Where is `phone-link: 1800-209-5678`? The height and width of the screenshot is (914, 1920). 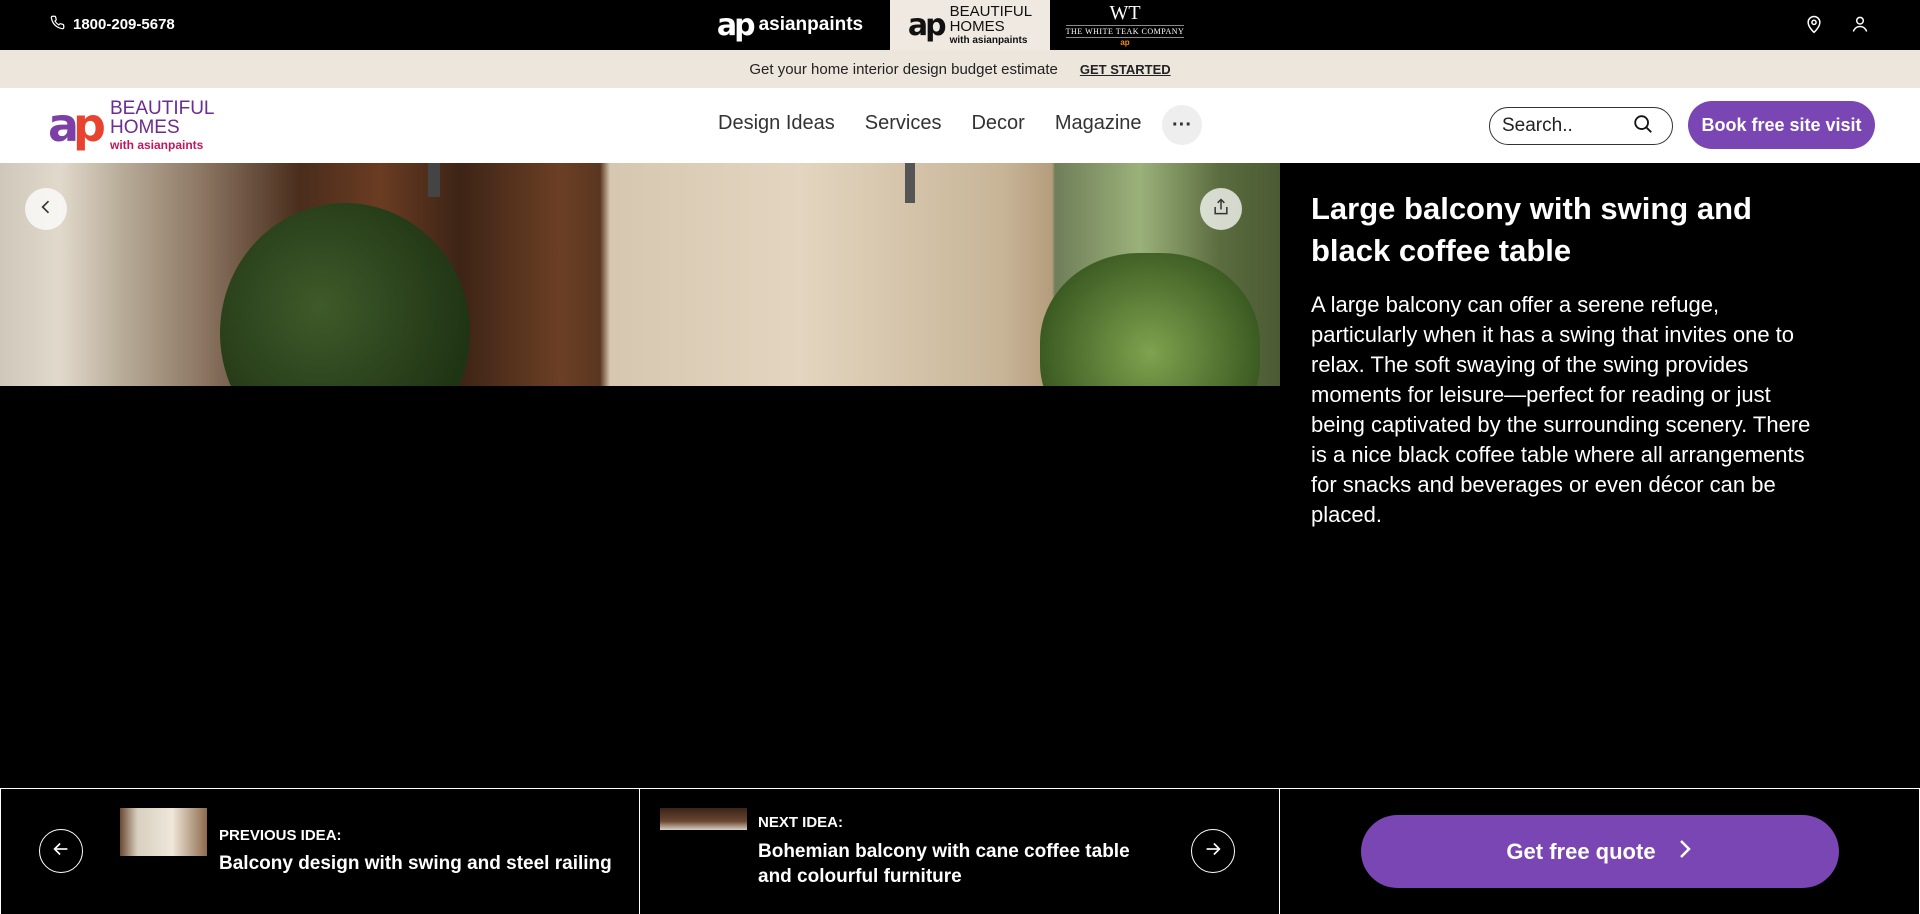
phone-link: 1800-209-5678 is located at coordinates (112, 24).